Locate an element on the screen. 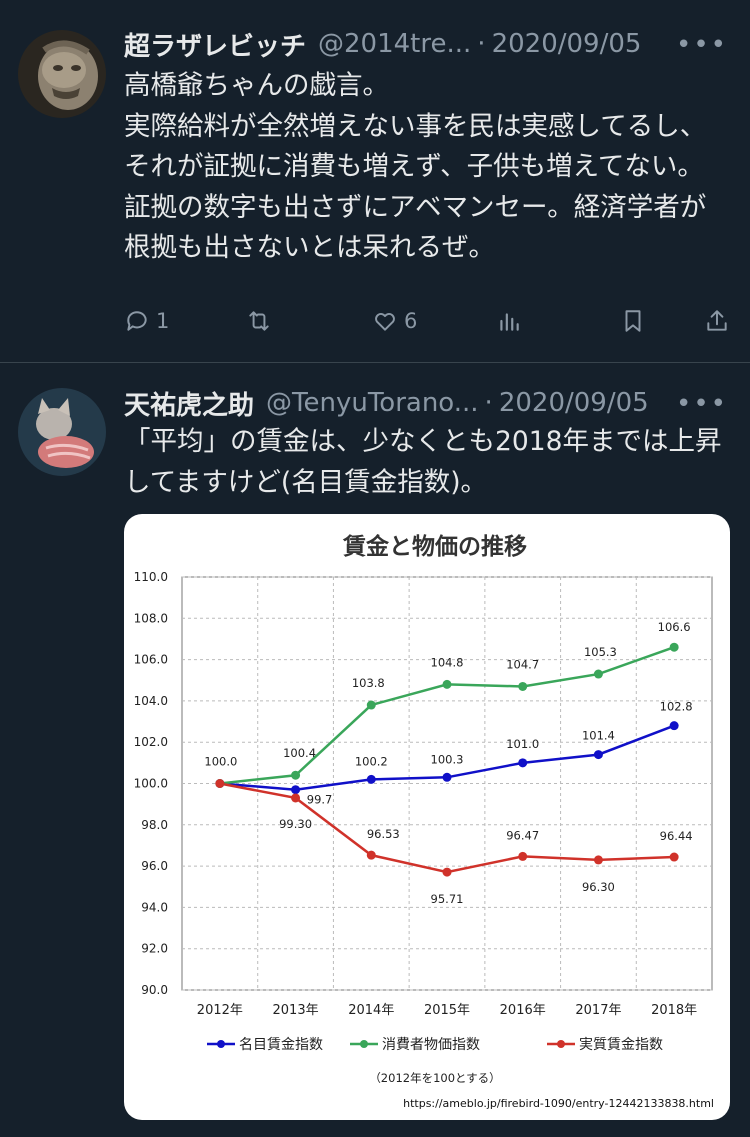  data-label: 99.7 is located at coordinates (320, 800).